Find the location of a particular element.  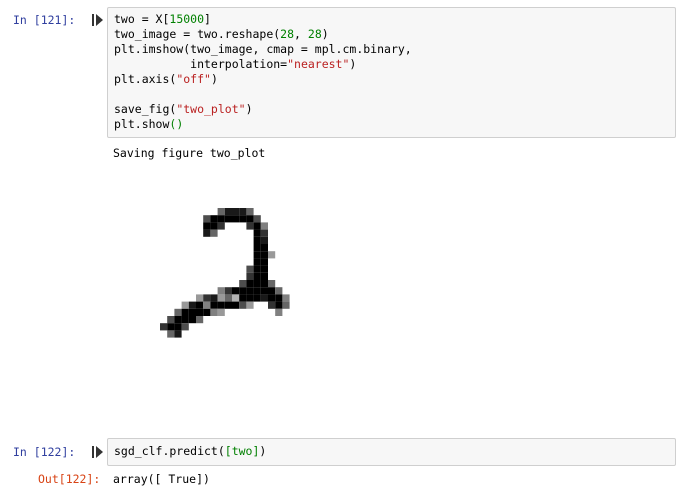

code-line: plt.show() is located at coordinates (149, 124).